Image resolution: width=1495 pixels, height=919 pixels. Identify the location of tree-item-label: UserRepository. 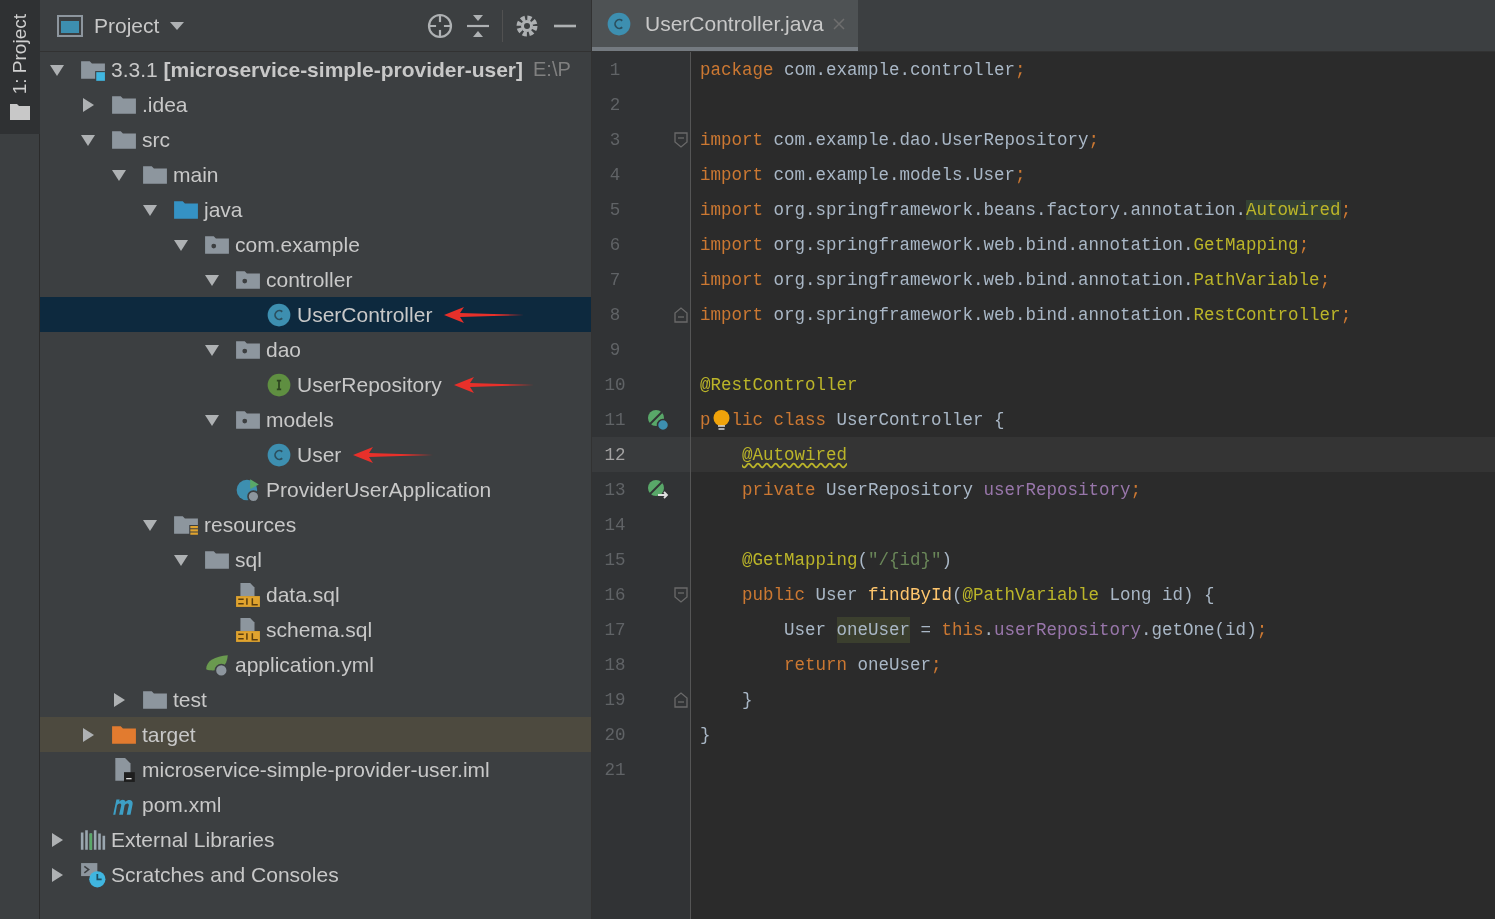
(369, 384).